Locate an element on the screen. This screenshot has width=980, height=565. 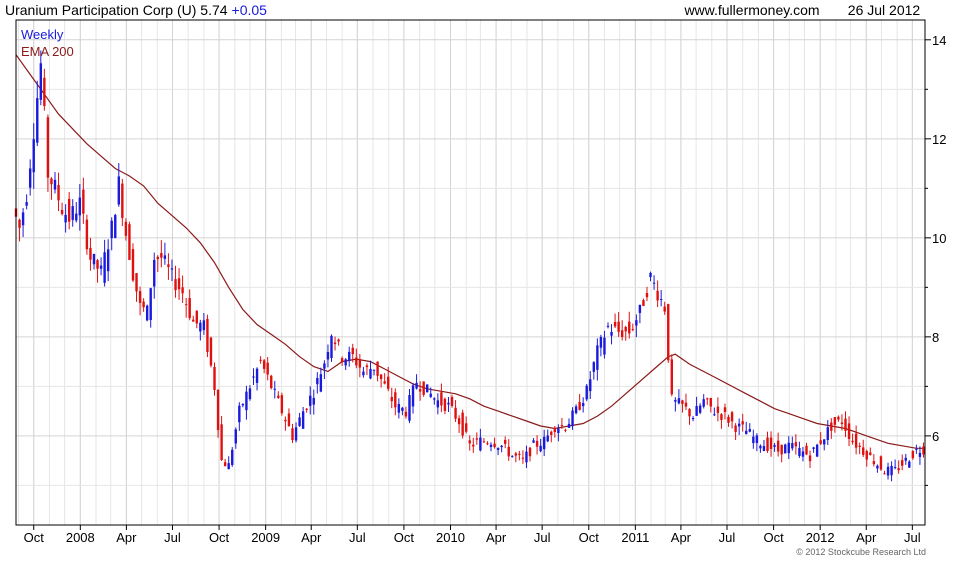
x-tick-label: 2011 is located at coordinates (635, 537).